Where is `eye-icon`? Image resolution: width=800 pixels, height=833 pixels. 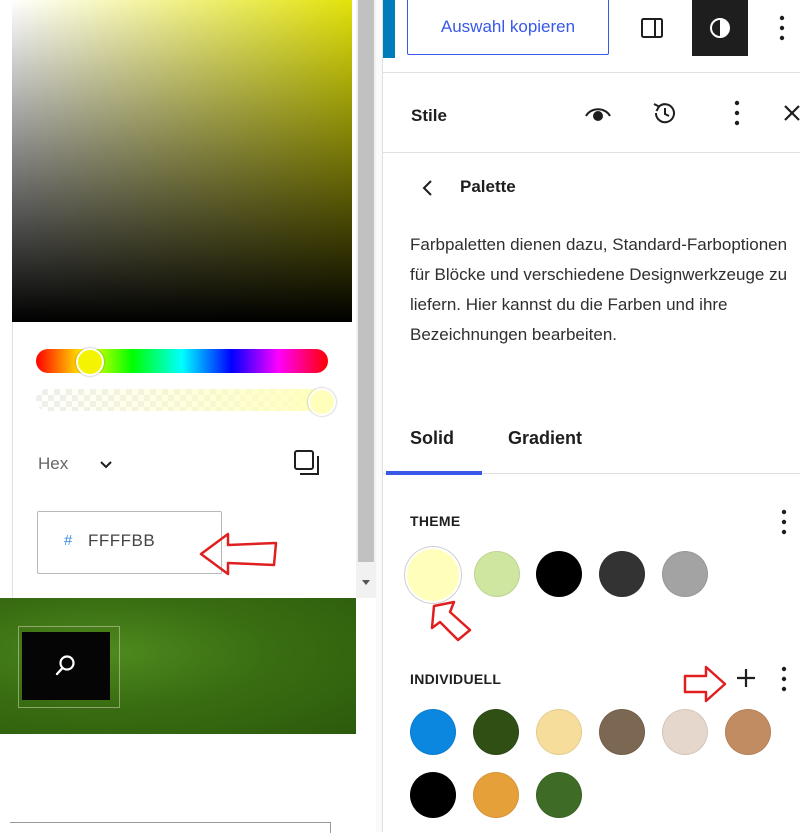
eye-icon is located at coordinates (598, 114).